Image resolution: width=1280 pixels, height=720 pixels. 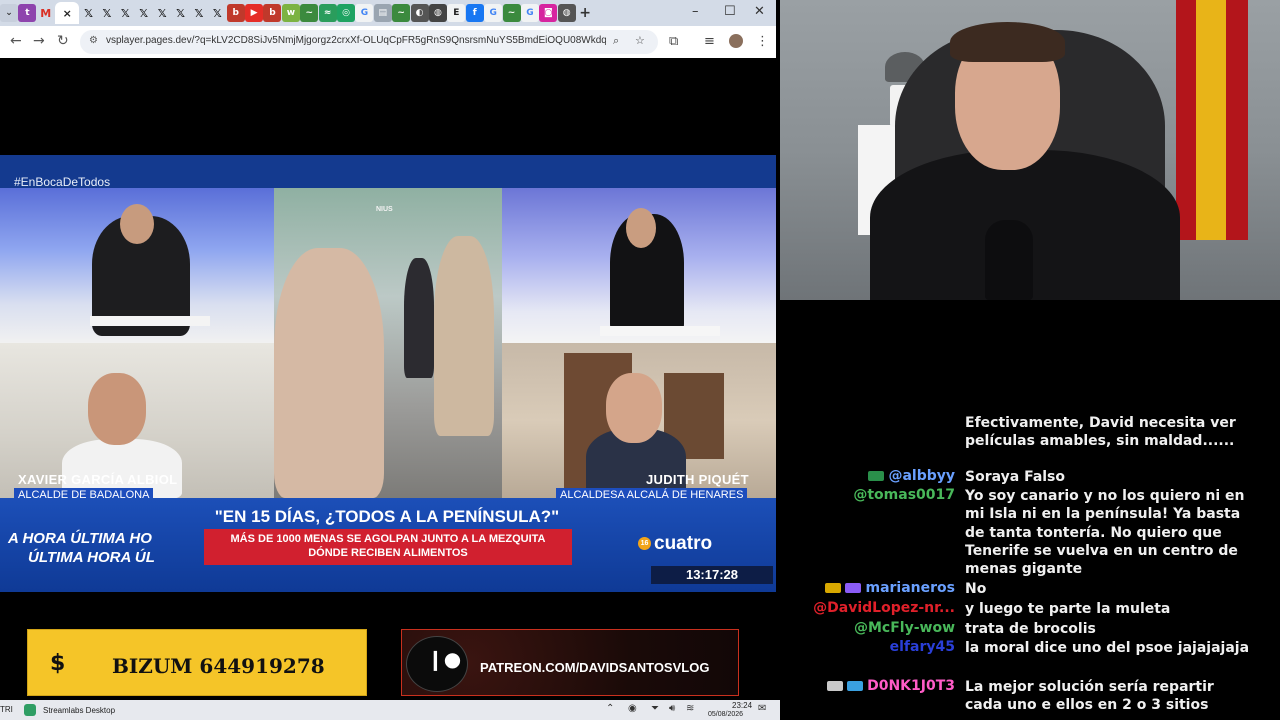 I want to click on channel-logo: 16 cuatro, so click(x=675, y=544).